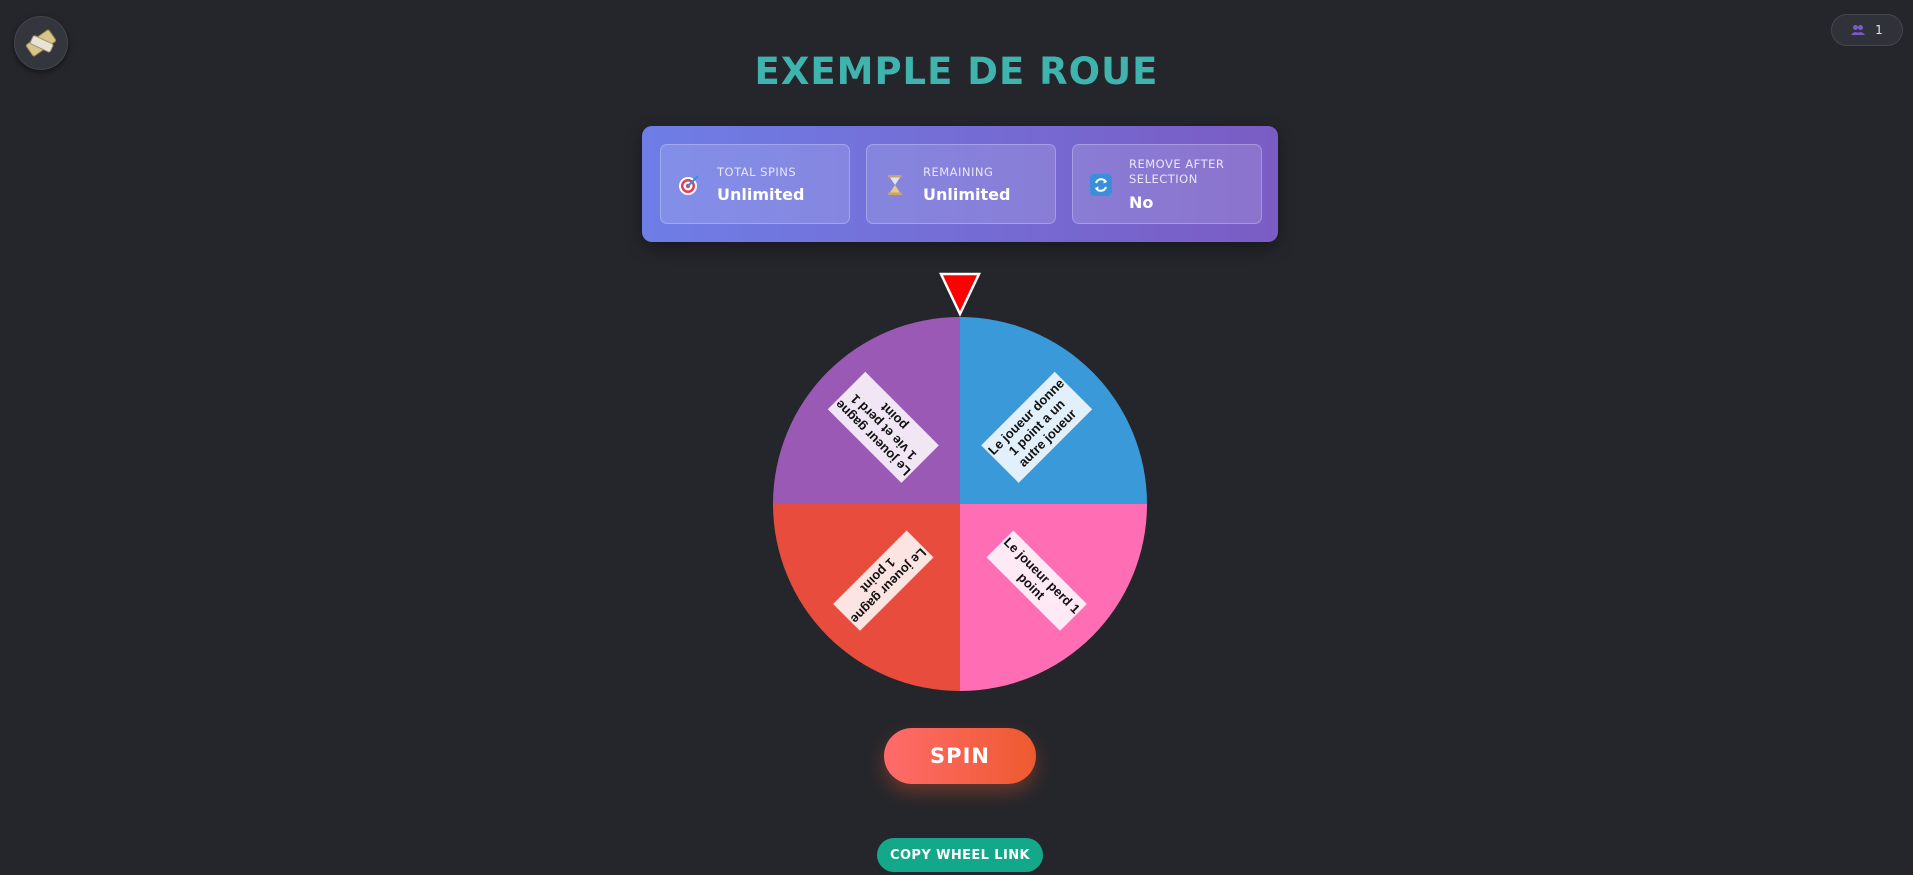  I want to click on users-count-badge: 1, so click(1867, 30).